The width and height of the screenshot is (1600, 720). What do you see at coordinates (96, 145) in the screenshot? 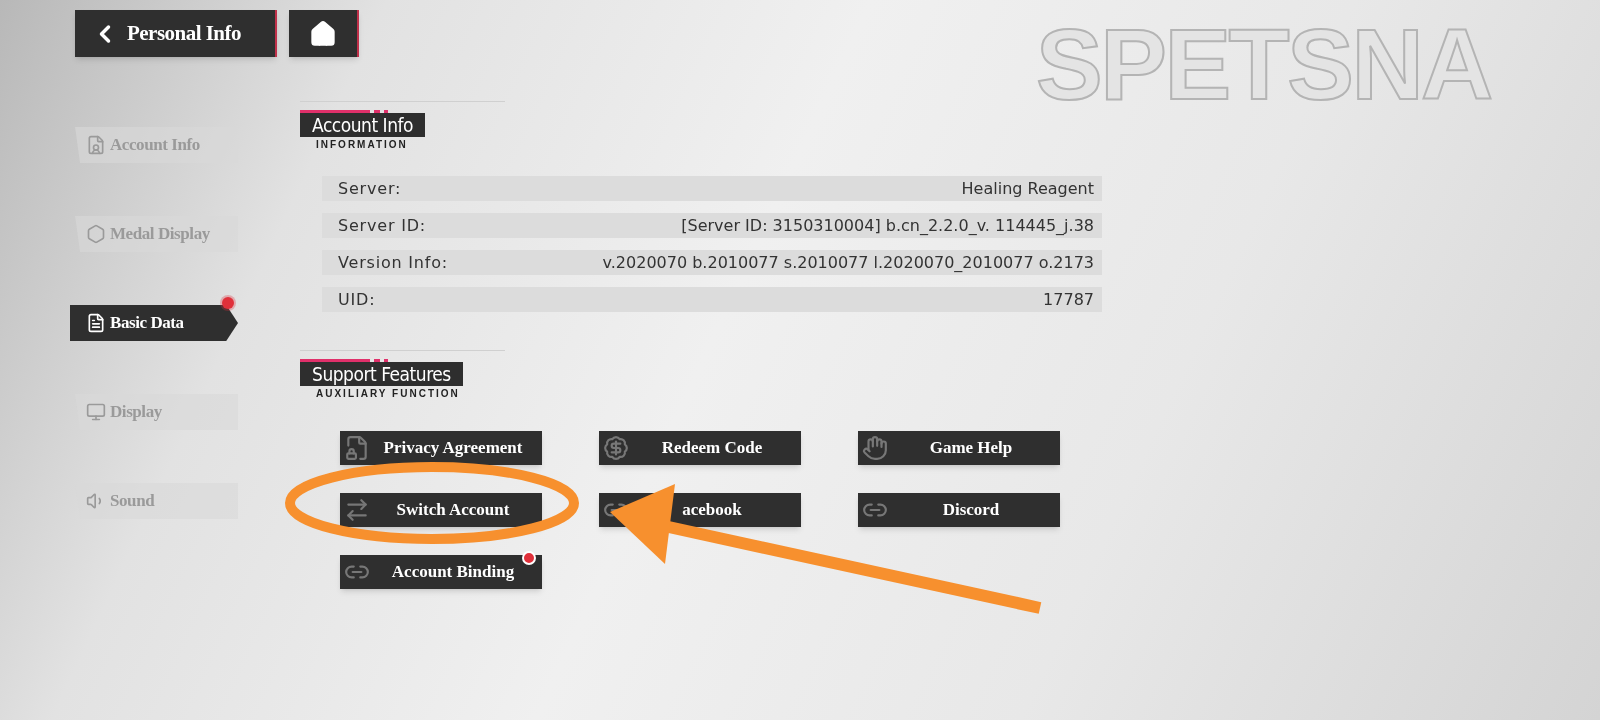
I see `document-person-icon` at bounding box center [96, 145].